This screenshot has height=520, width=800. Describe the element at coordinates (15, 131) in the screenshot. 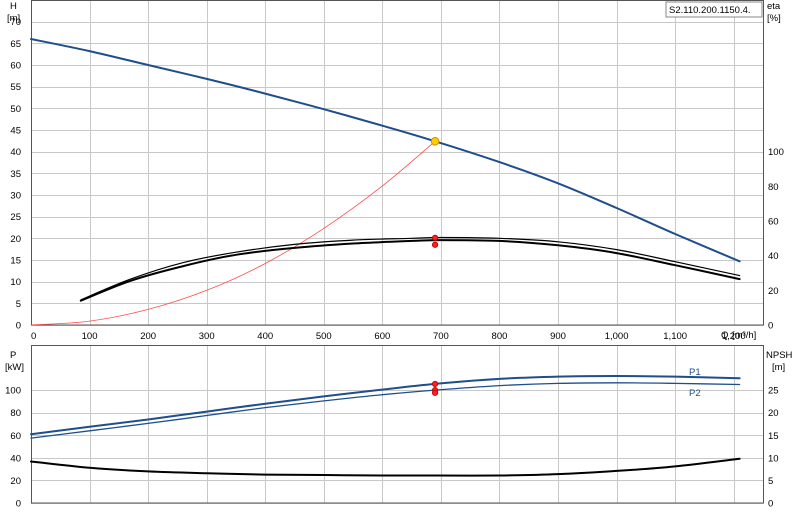

I see `head-left-tick-label: 45` at that location.